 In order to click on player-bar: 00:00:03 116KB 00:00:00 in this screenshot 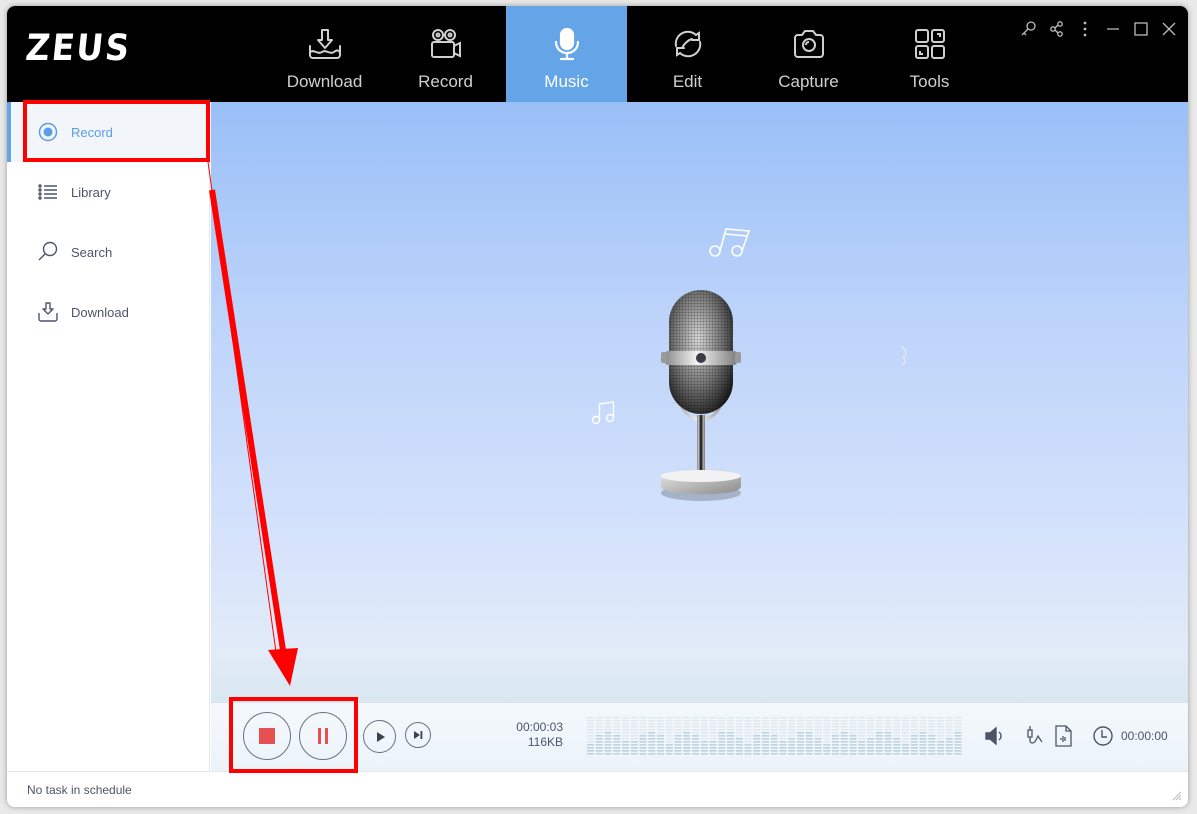, I will do `click(699, 736)`.